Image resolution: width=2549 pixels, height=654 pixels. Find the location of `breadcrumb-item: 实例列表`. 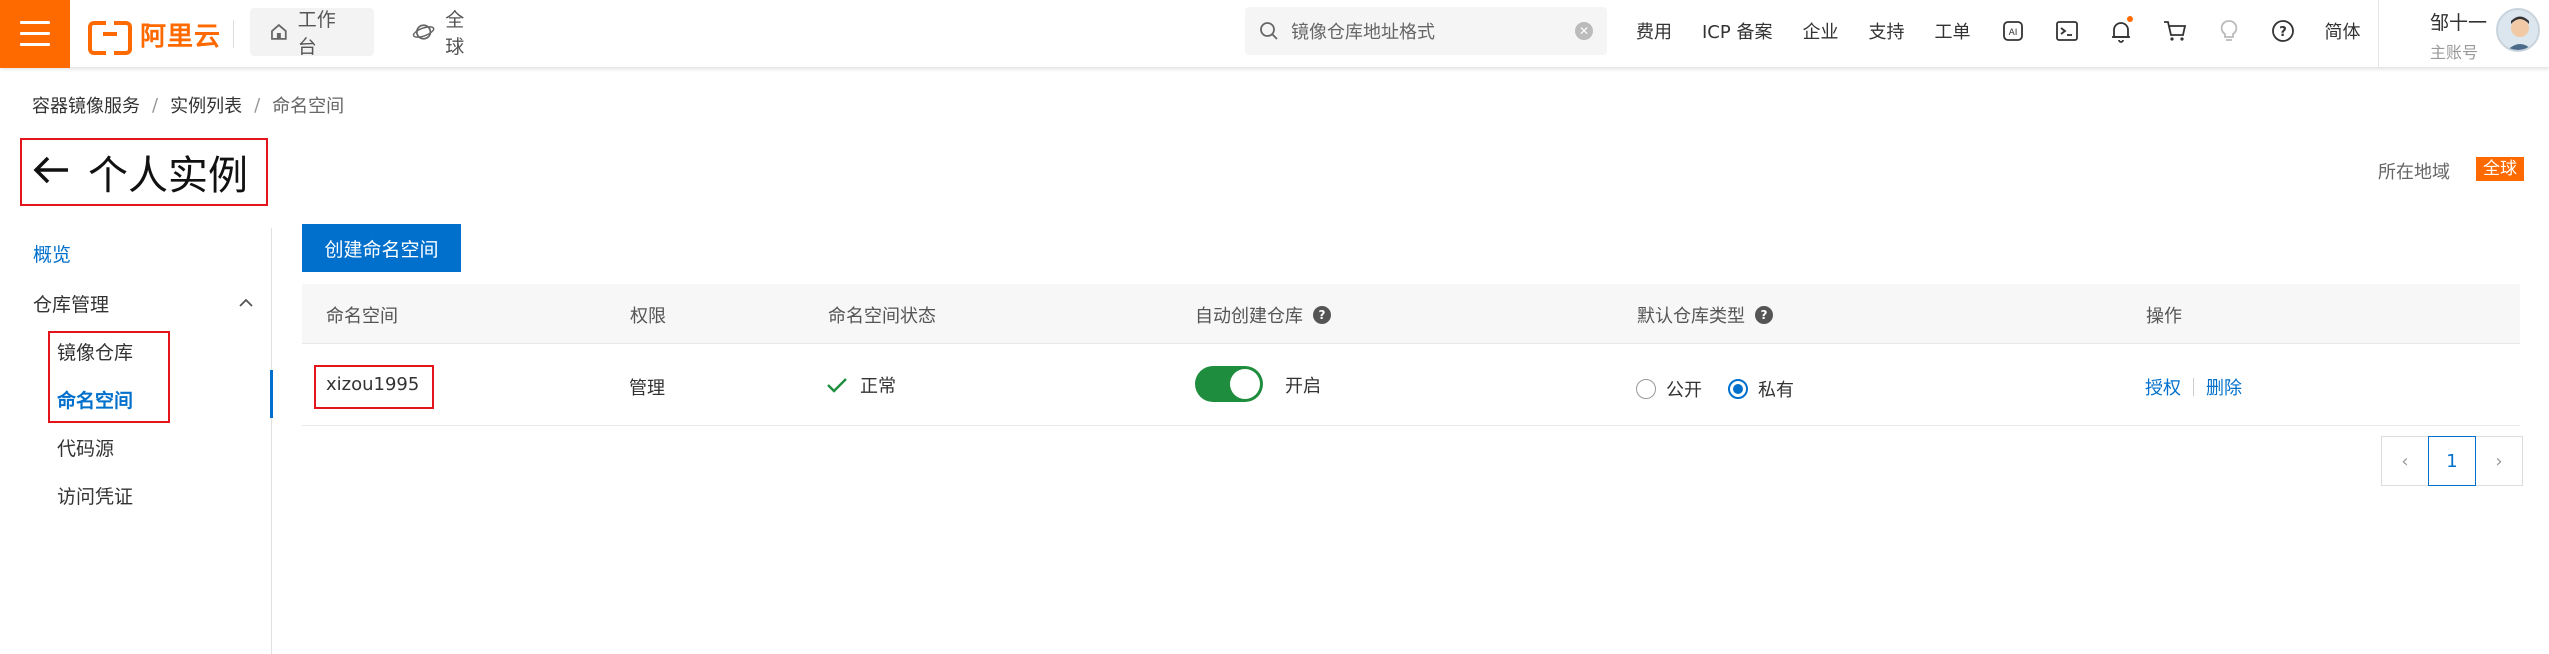

breadcrumb-item: 实例列表 is located at coordinates (206, 105).